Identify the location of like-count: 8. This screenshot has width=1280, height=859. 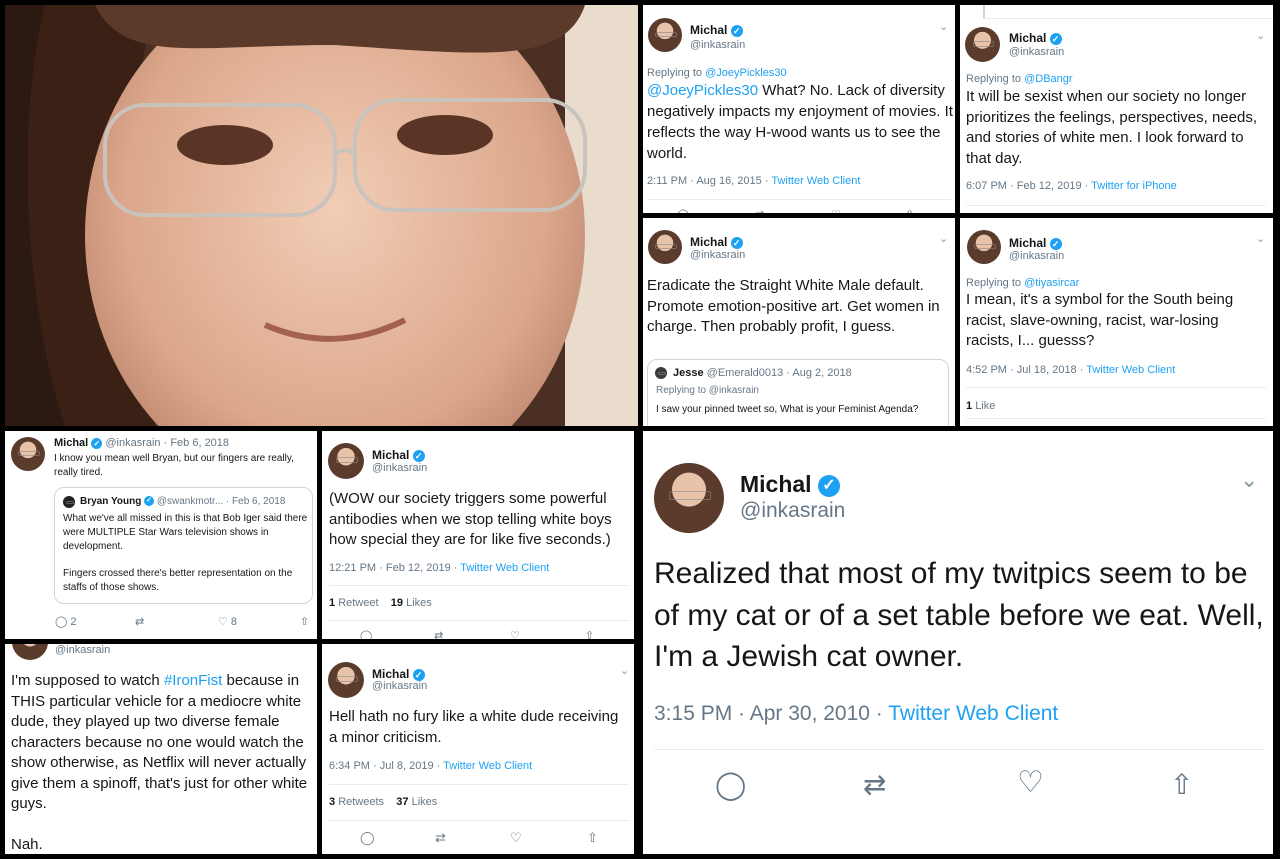
(234, 622).